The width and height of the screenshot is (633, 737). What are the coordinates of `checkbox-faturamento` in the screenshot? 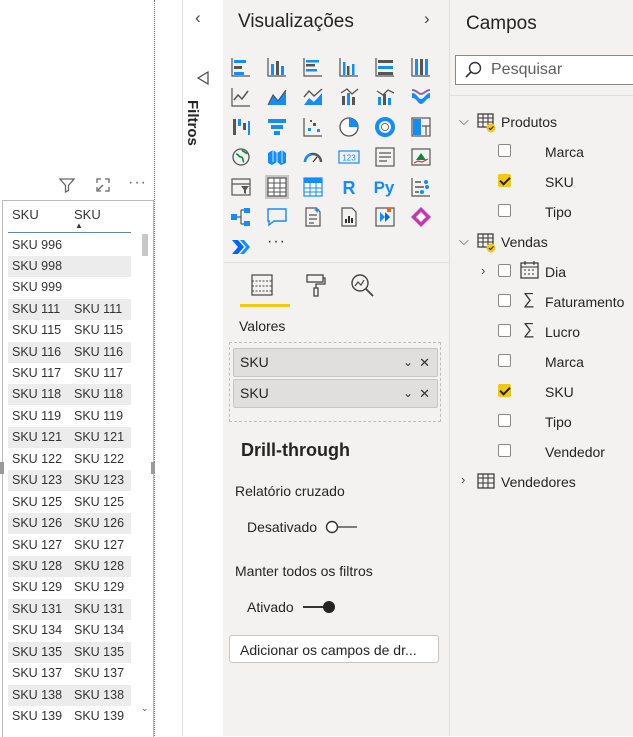 It's located at (504, 300).